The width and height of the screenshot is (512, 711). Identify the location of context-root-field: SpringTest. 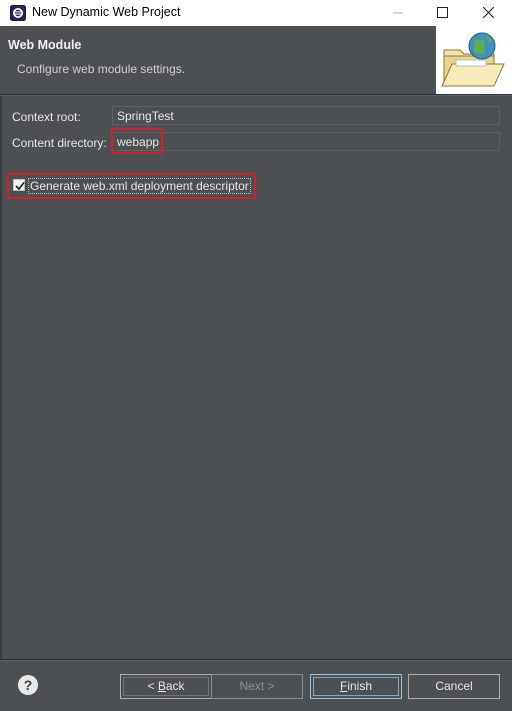
(306, 115).